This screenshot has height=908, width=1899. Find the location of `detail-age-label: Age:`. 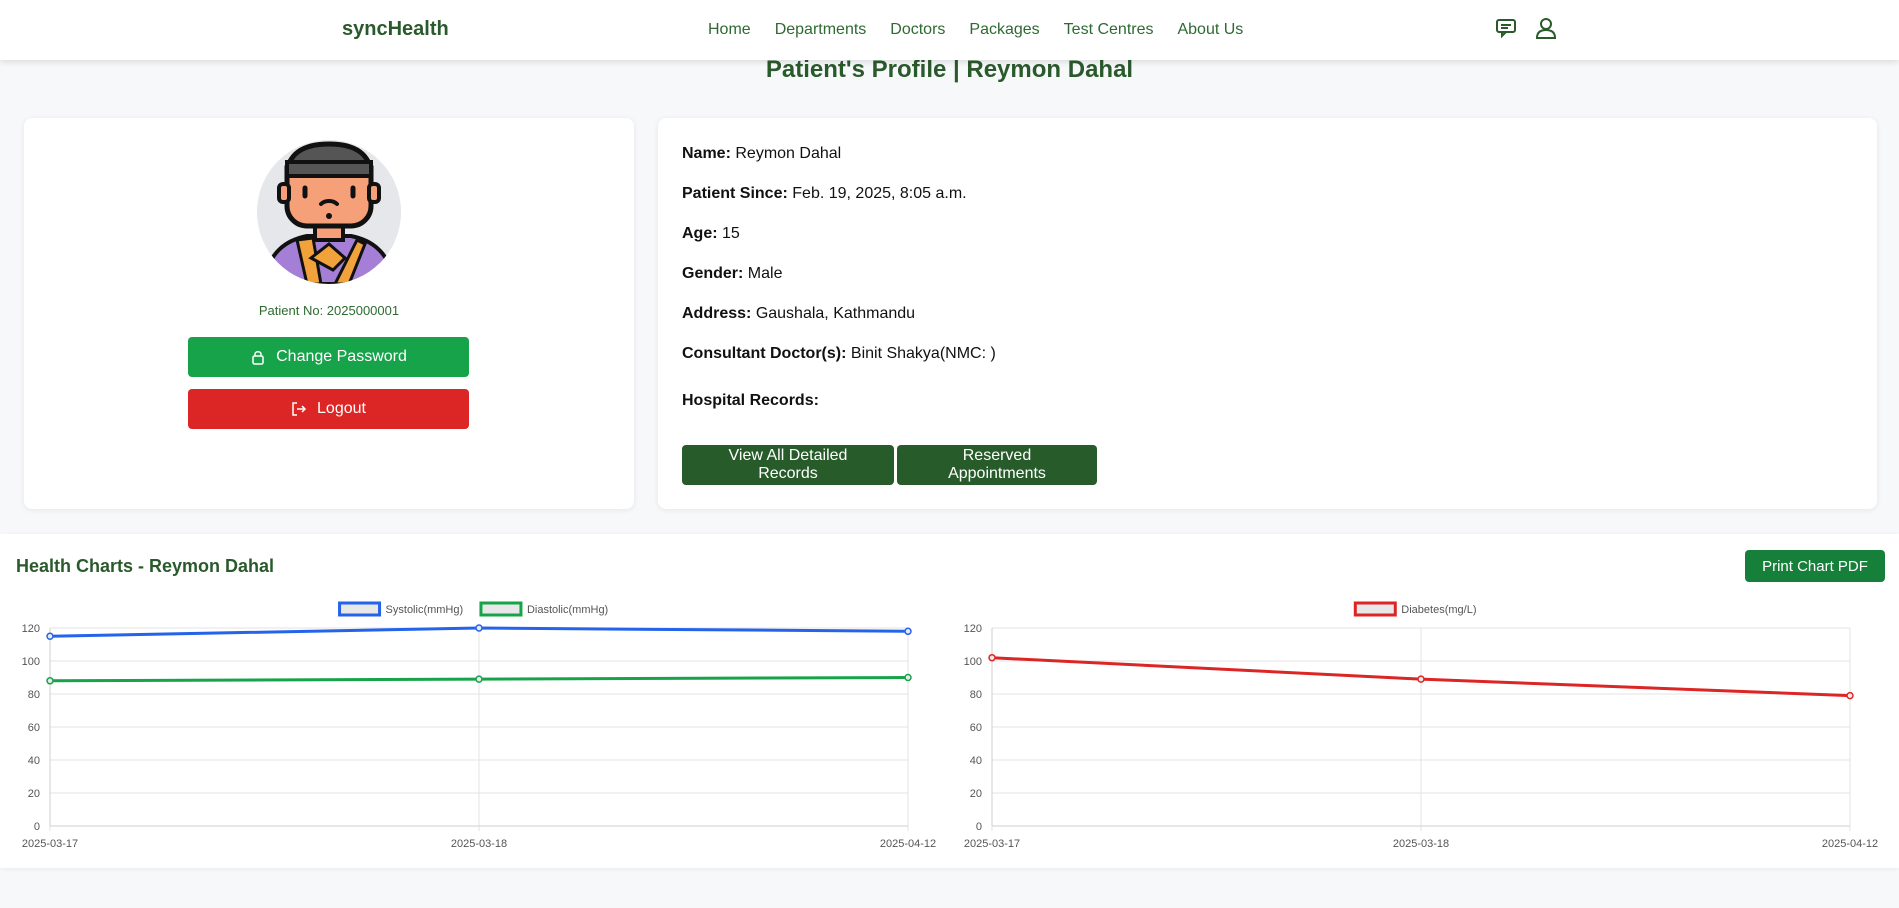

detail-age-label: Age: is located at coordinates (700, 233).